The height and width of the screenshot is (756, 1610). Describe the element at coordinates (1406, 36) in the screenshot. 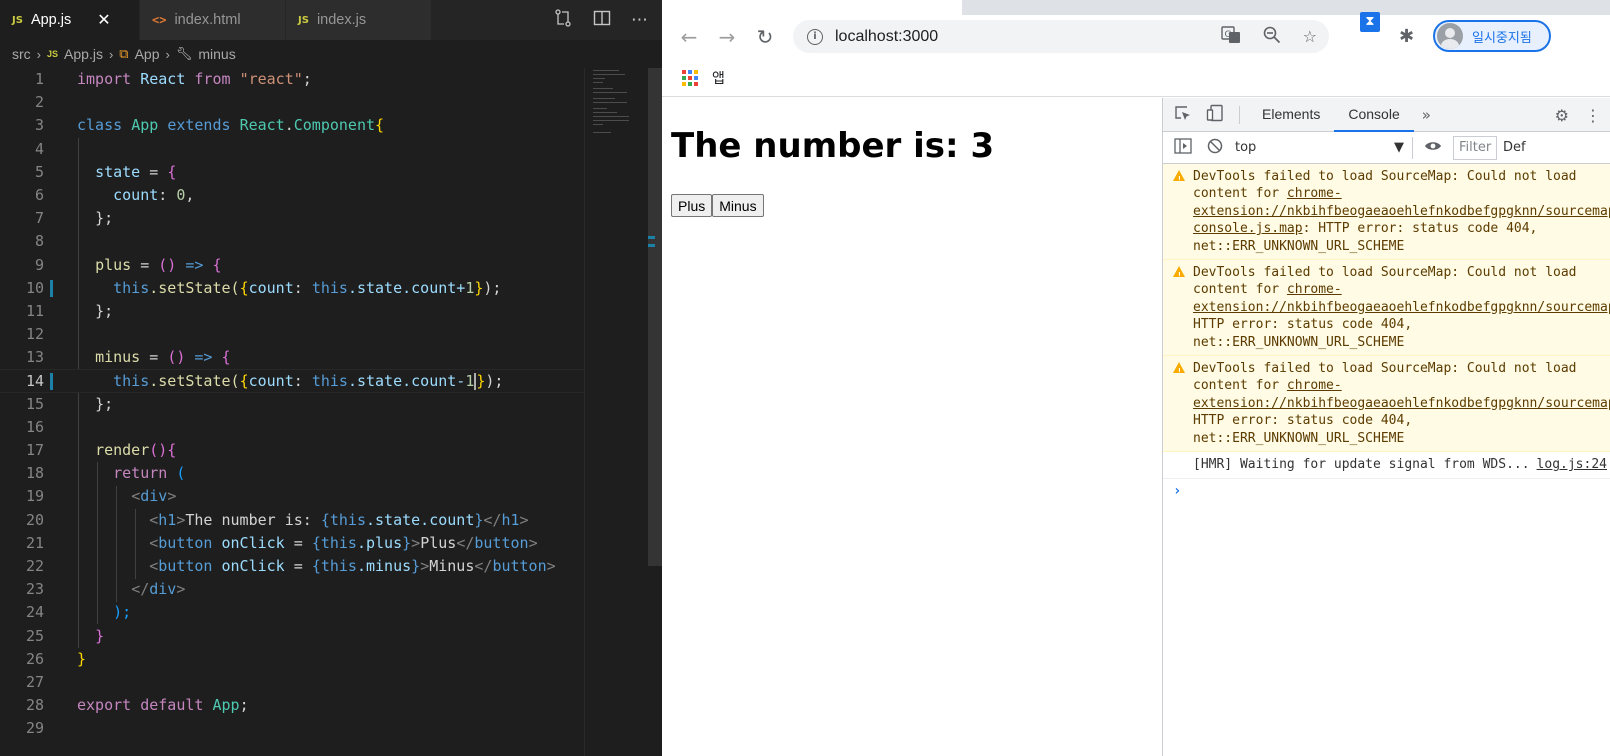

I see `extensions-puzzle-icon: ✱` at that location.